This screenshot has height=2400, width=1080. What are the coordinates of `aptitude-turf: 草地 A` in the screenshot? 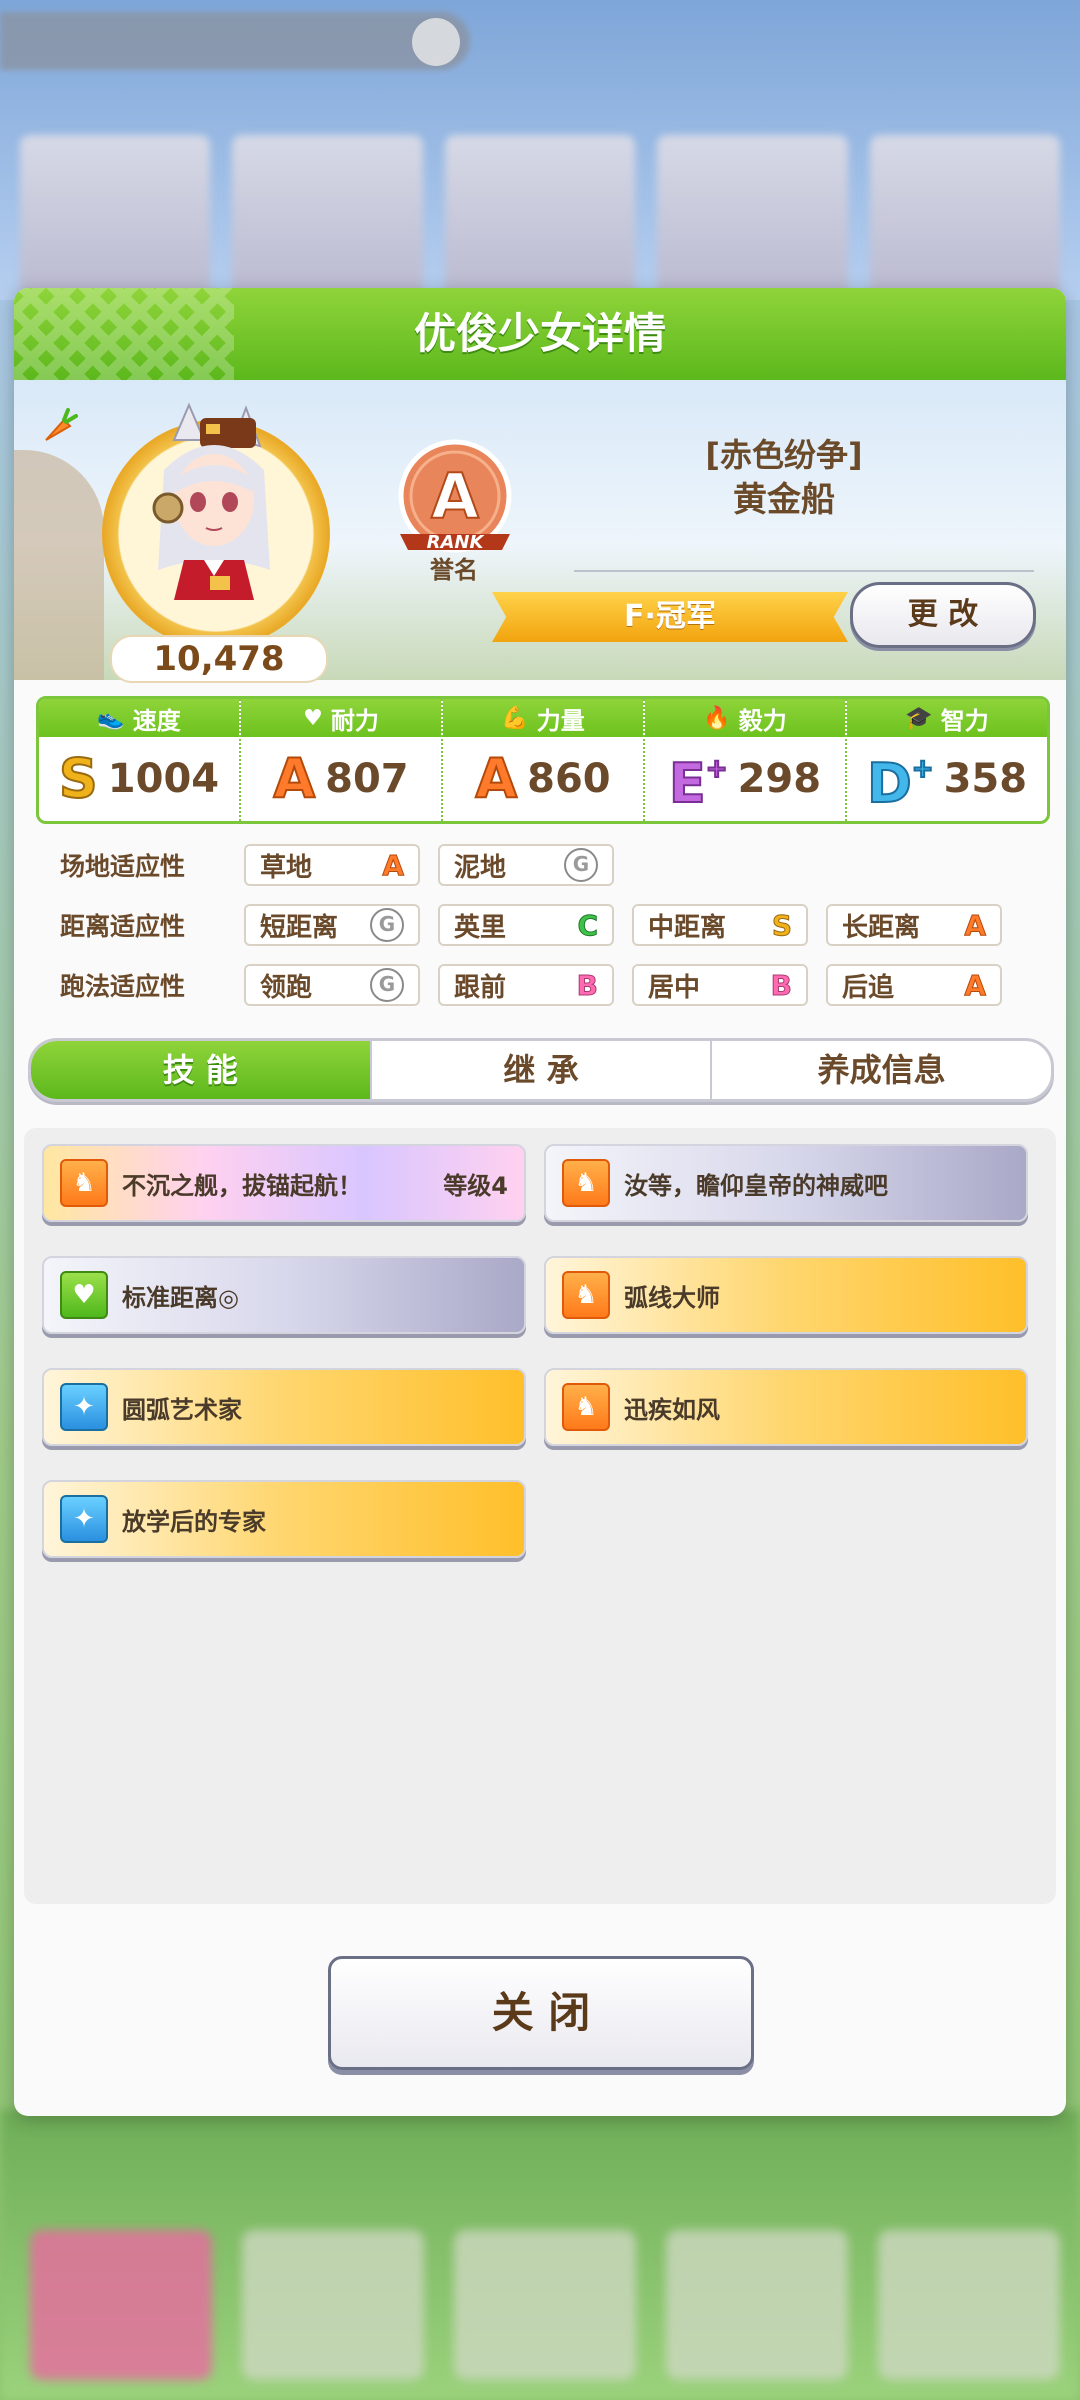 It's located at (332, 865).